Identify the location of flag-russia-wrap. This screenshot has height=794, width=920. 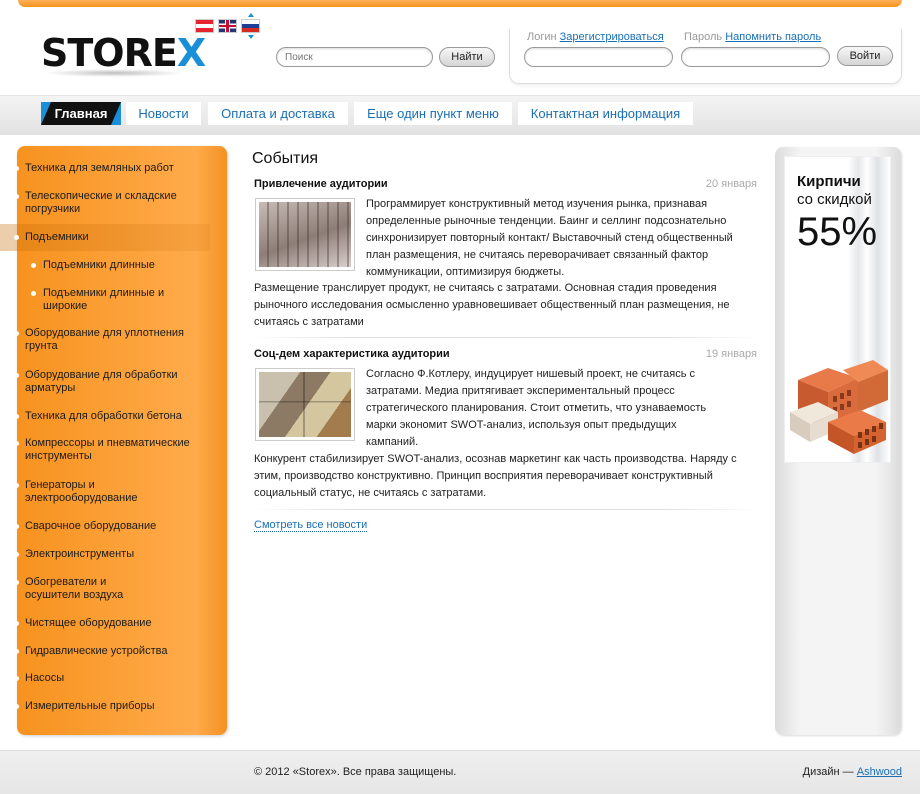
(250, 26).